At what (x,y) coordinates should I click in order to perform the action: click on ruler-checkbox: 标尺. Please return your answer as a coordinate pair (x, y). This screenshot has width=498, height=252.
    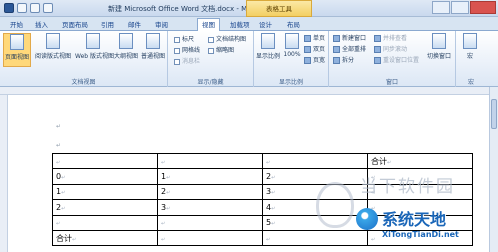
    Looking at the image, I should click on (184, 39).